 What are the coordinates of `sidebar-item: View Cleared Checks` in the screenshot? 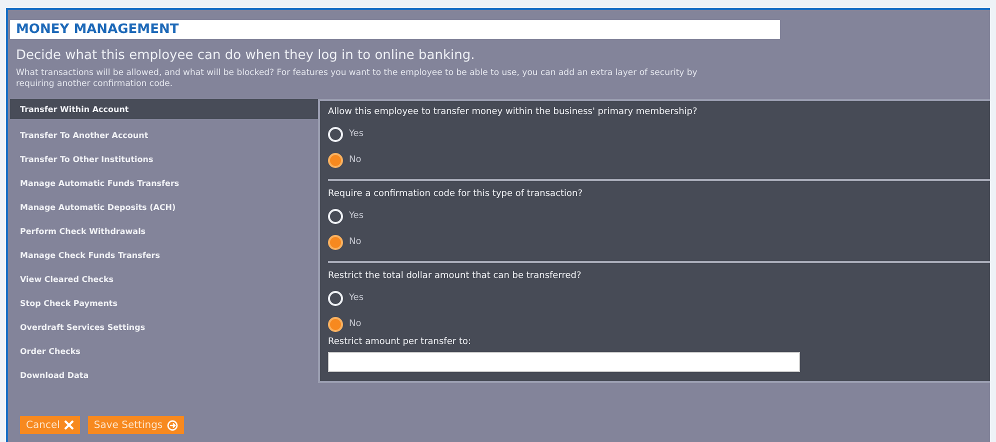 It's located at (164, 279).